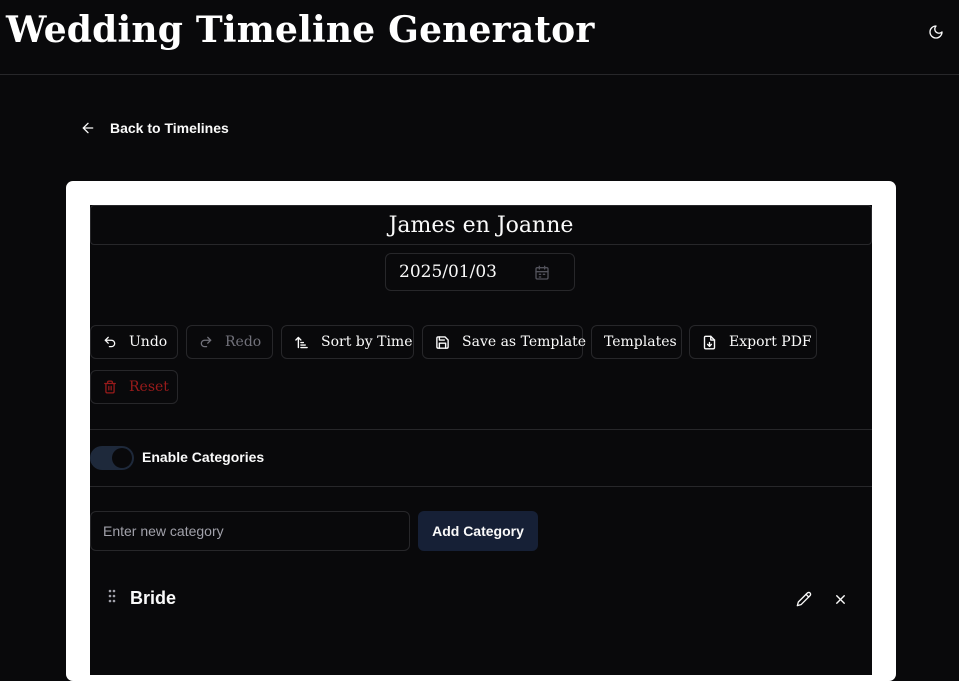  Describe the element at coordinates (206, 342) in the screenshot. I see `redo-icon` at that location.